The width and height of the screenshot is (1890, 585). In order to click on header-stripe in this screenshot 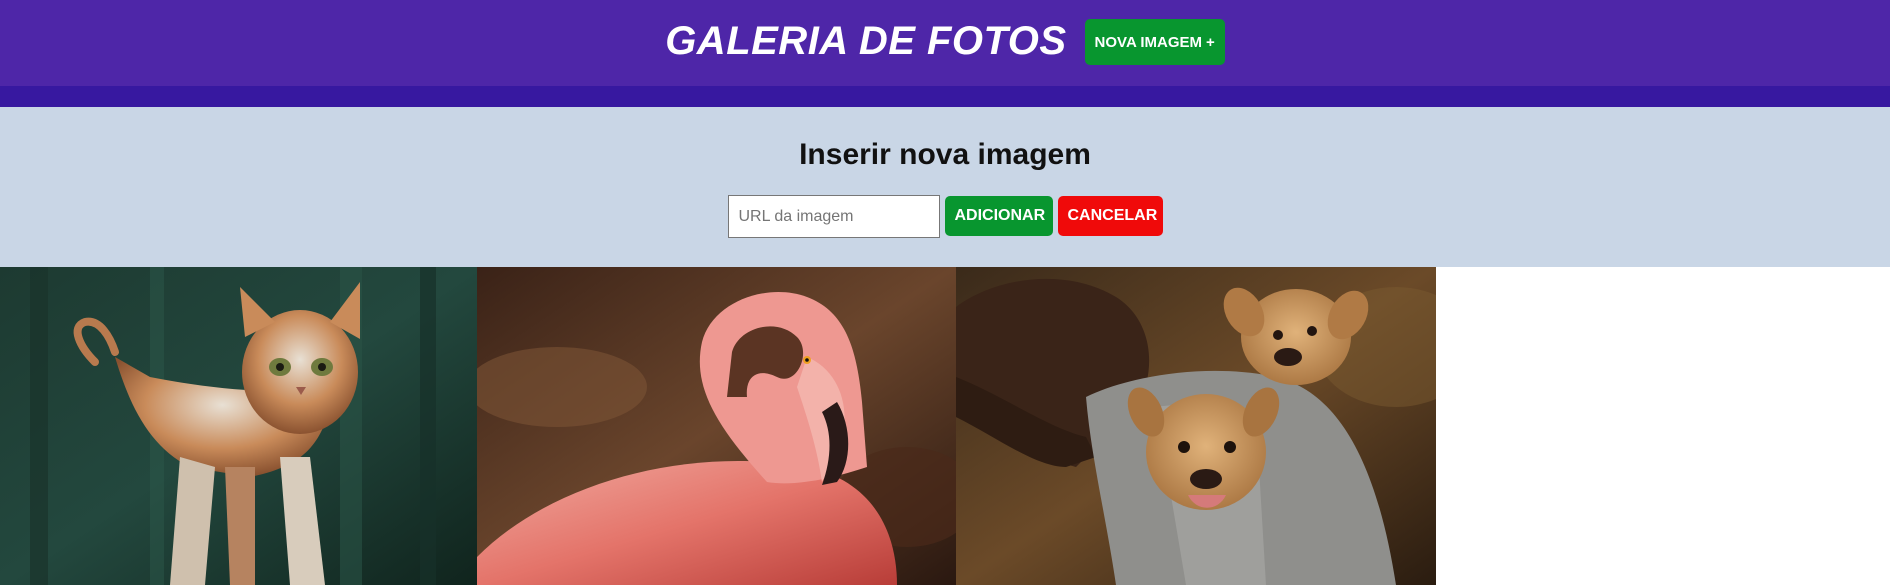, I will do `click(945, 96)`.